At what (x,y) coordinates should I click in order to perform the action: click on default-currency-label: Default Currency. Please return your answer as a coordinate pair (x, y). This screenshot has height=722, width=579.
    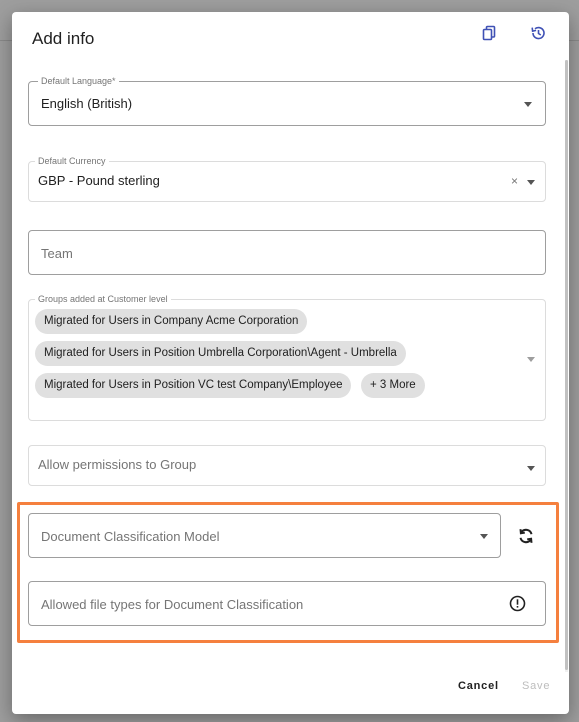
    Looking at the image, I should click on (72, 161).